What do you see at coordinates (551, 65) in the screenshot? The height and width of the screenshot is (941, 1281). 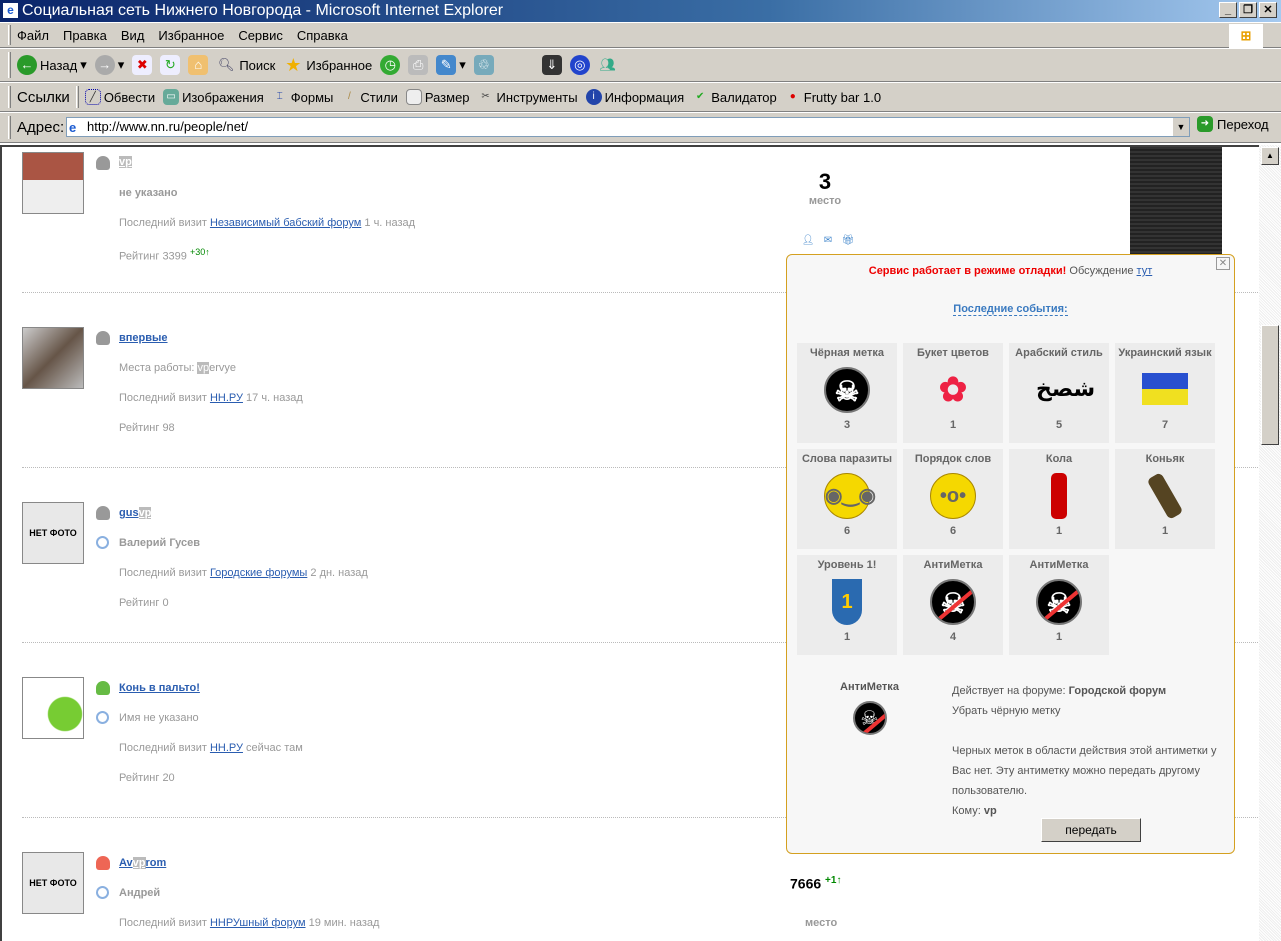 I see `extension-button: ⇓` at bounding box center [551, 65].